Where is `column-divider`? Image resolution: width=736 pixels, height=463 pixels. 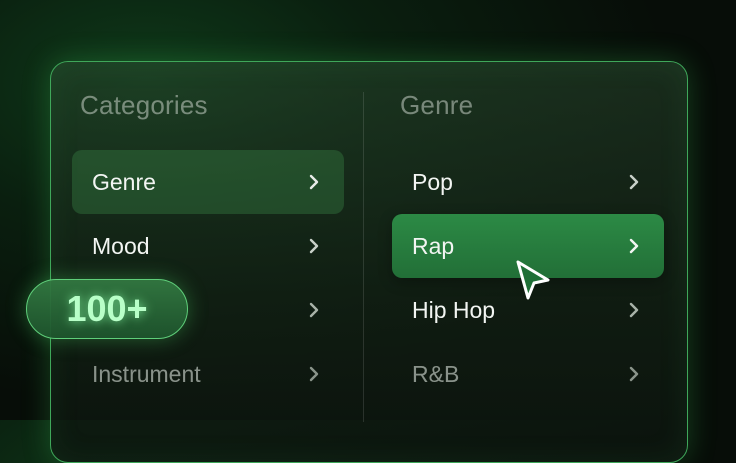 column-divider is located at coordinates (363, 257).